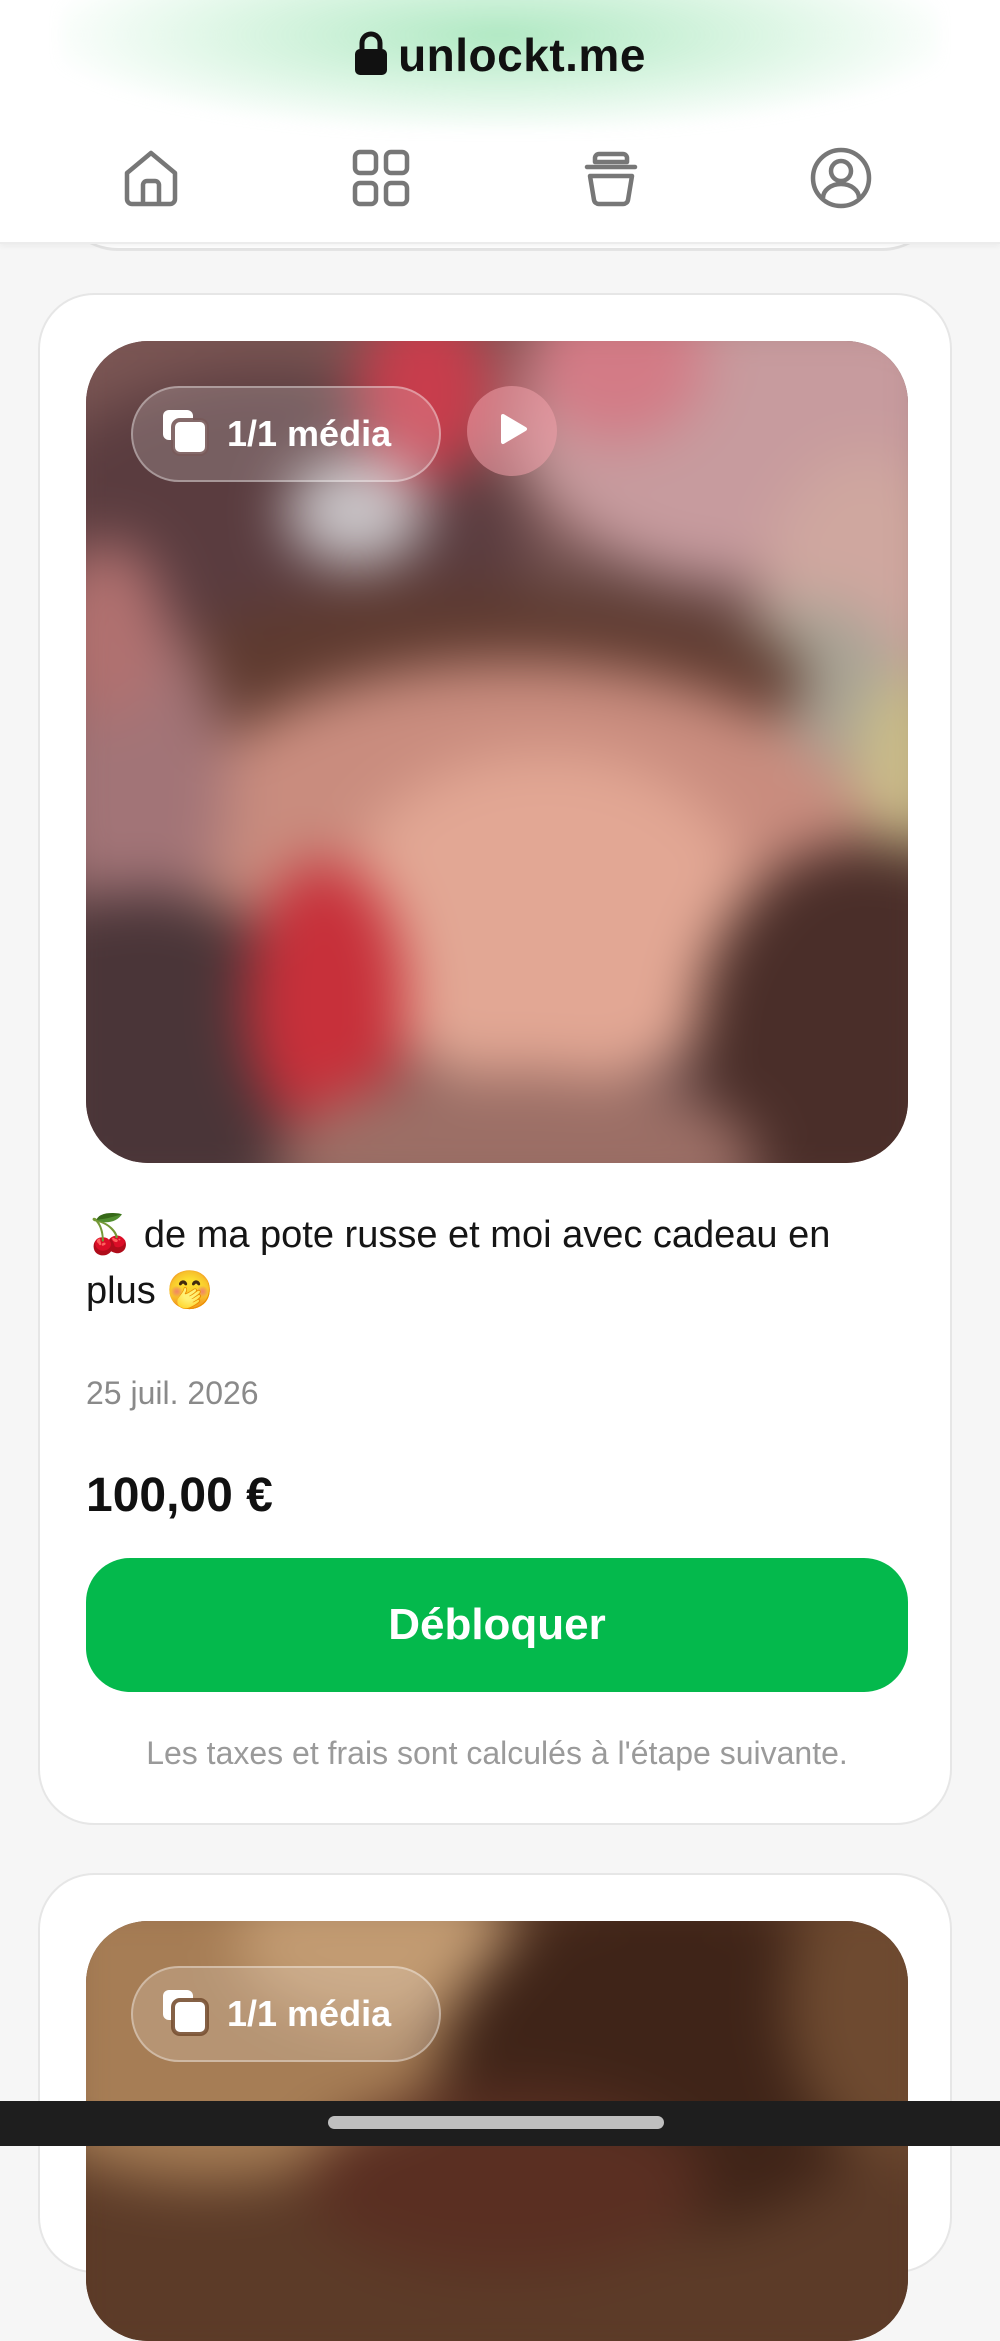 The image size is (1000, 2341). Describe the element at coordinates (496, 2122) in the screenshot. I see `home-indicator` at that location.